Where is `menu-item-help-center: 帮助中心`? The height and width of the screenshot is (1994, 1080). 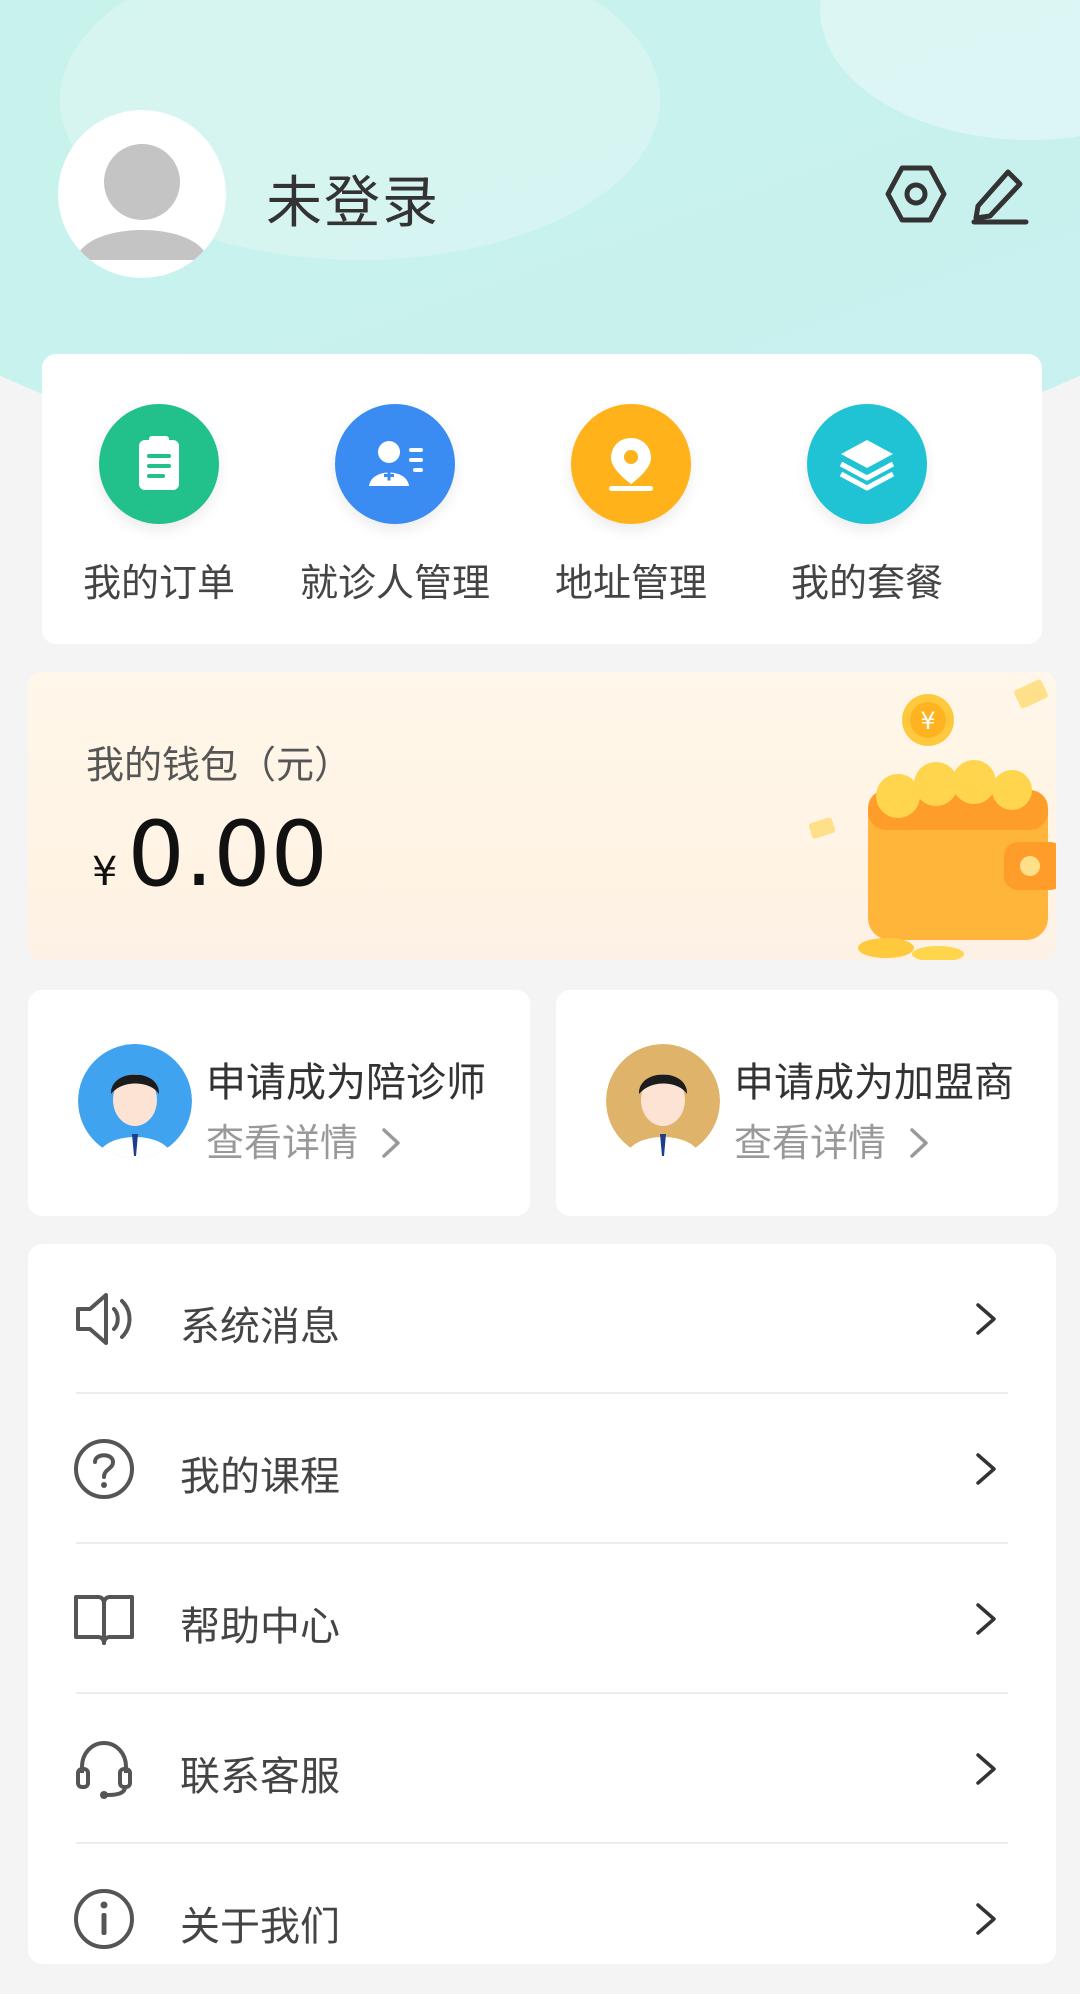
menu-item-help-center: 帮助中心 is located at coordinates (542, 1619).